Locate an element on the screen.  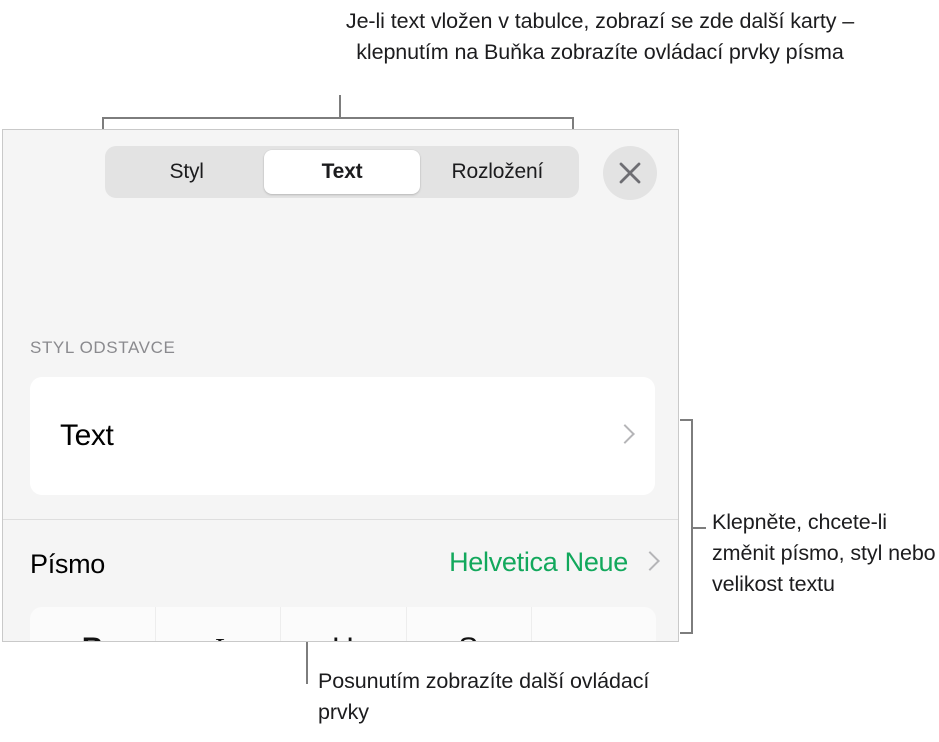
divider is located at coordinates (340, 519).